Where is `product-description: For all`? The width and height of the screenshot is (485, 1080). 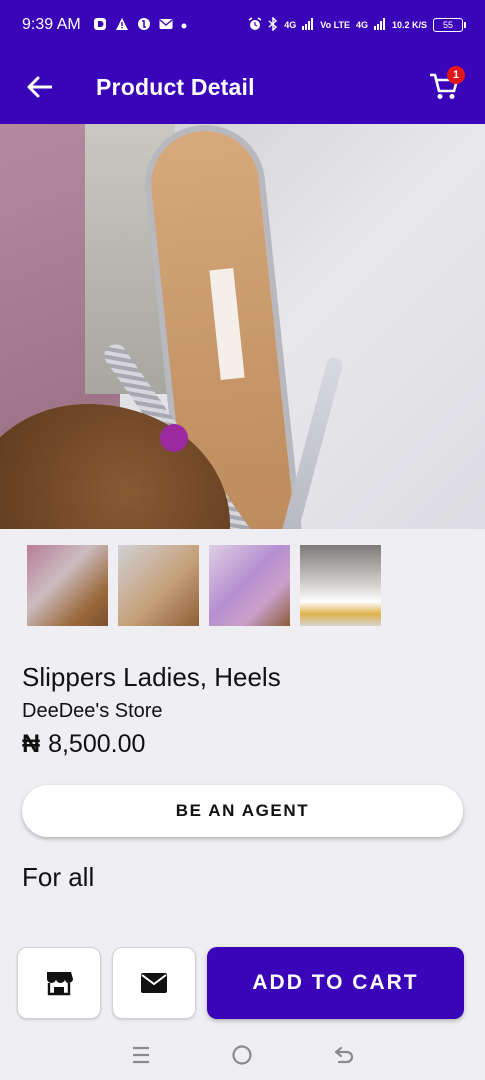 product-description: For all is located at coordinates (58, 877).